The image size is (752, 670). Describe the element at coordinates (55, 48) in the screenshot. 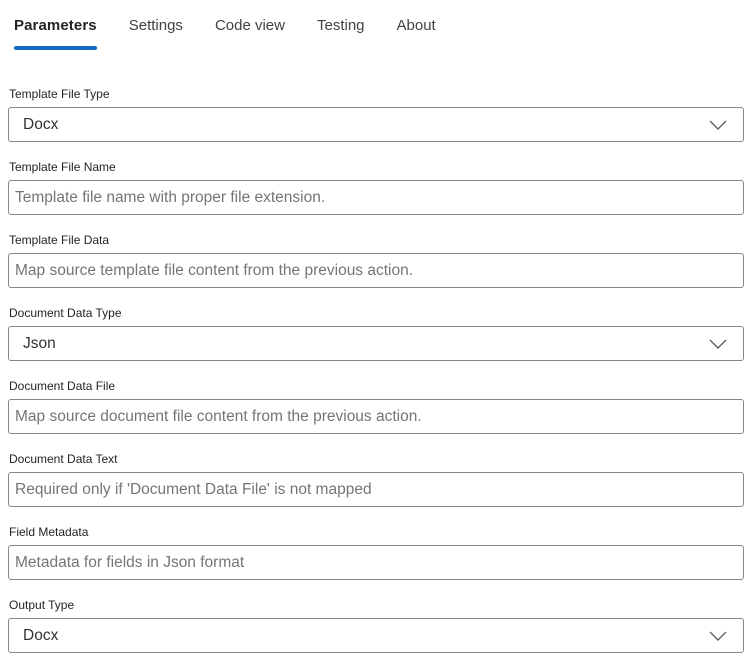

I see `active-tab-indicator` at that location.